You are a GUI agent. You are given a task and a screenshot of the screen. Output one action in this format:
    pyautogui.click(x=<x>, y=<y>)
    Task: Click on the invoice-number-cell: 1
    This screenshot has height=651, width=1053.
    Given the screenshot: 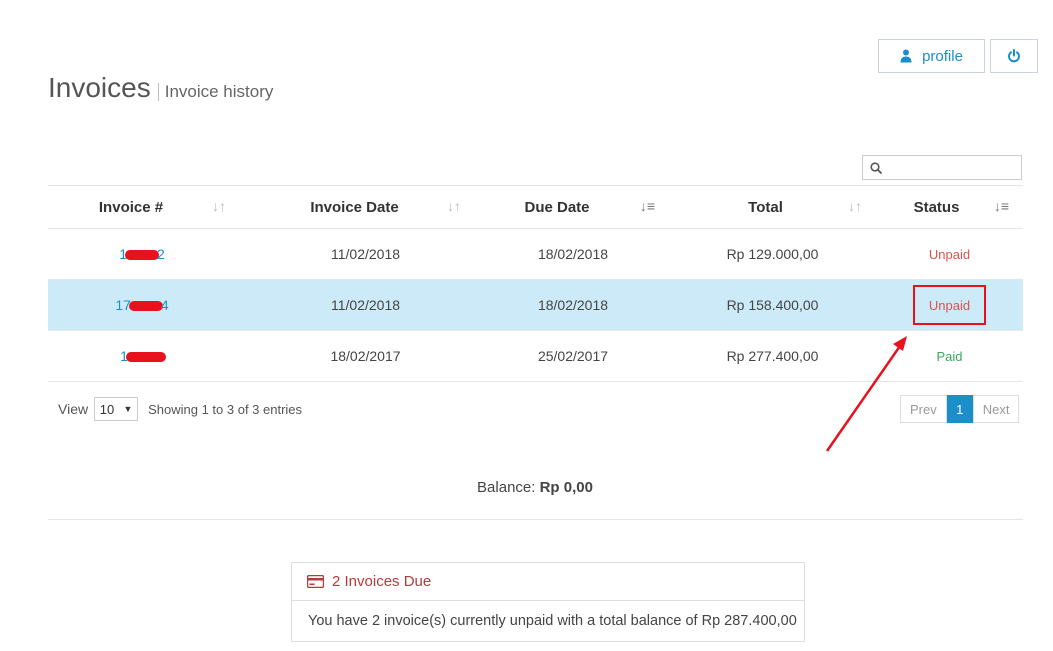 What is the action you would take?
    pyautogui.click(x=144, y=356)
    